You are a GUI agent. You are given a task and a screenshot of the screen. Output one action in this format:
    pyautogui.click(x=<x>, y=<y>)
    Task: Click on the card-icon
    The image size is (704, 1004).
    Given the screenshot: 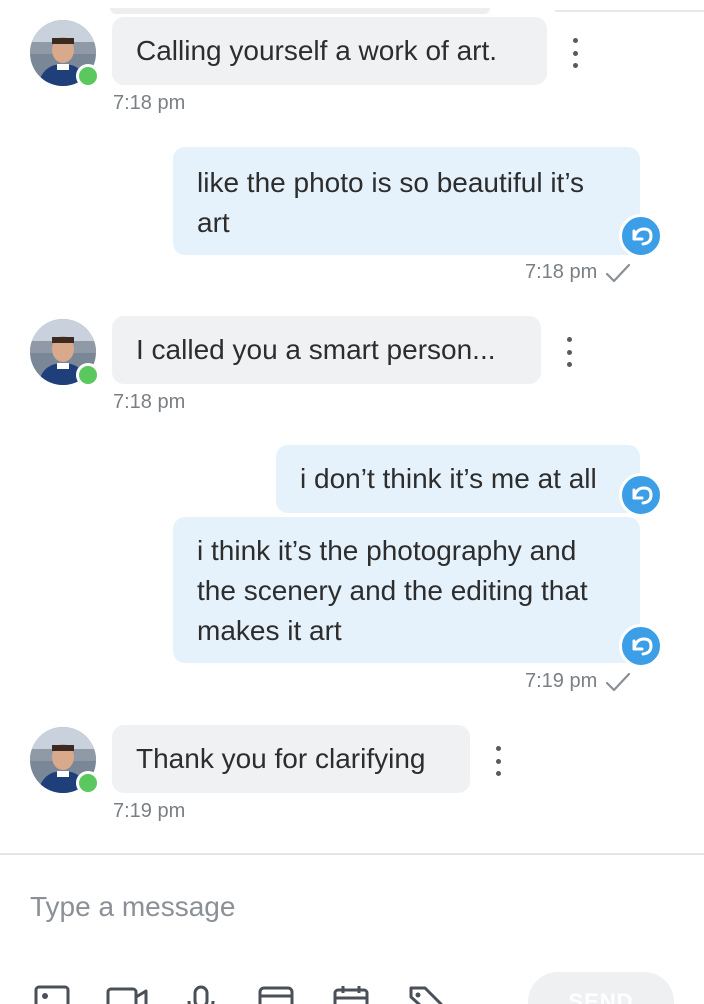 What is the action you would take?
    pyautogui.click(x=276, y=994)
    